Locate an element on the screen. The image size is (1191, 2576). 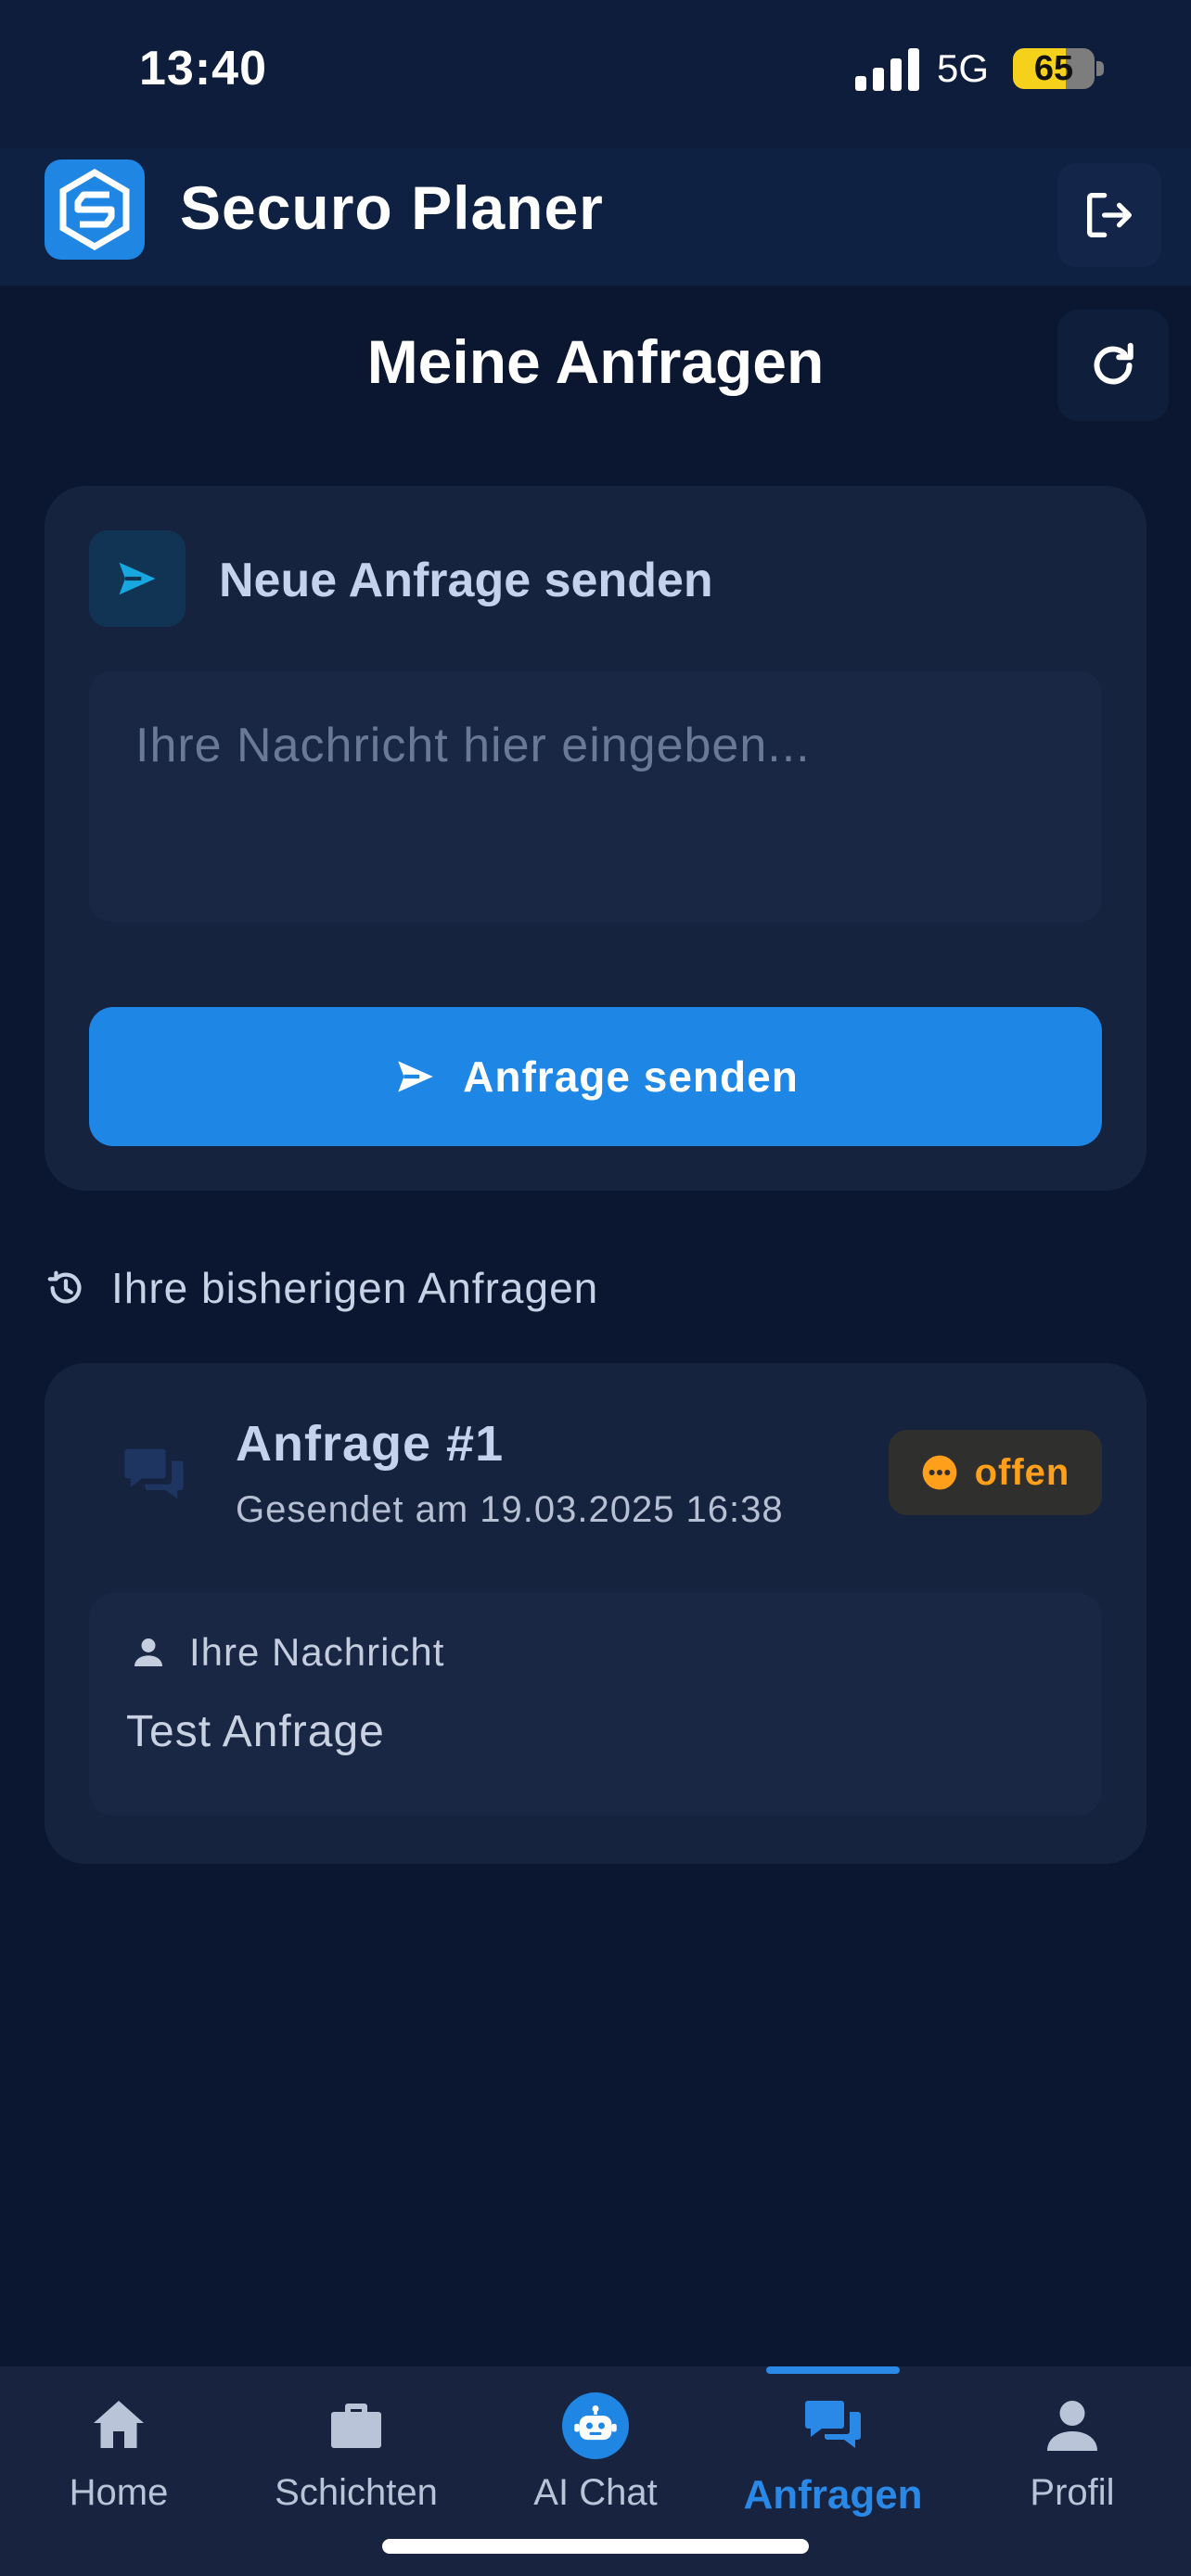
refresh-icon is located at coordinates (1113, 363).